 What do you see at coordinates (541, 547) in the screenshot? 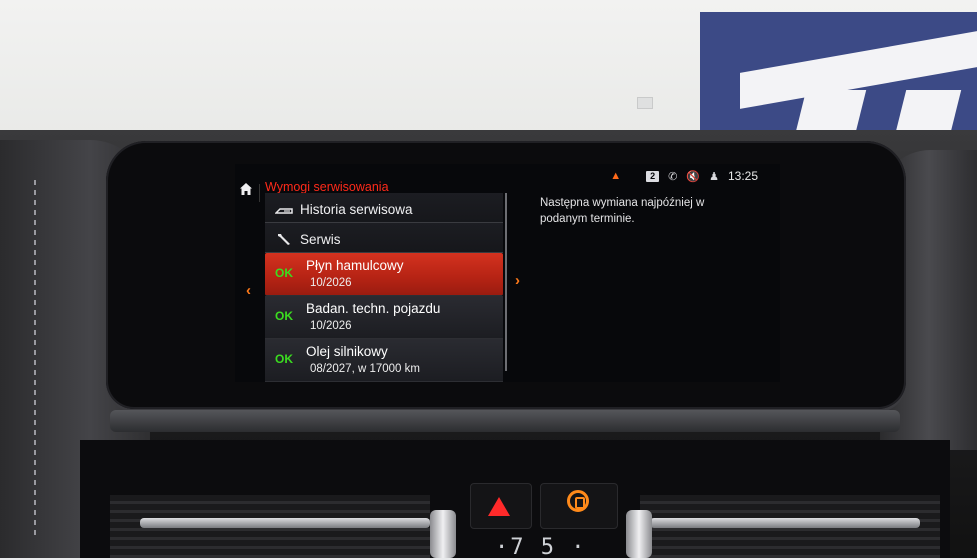
I see `climate-readout: ·7 5 ·` at bounding box center [541, 547].